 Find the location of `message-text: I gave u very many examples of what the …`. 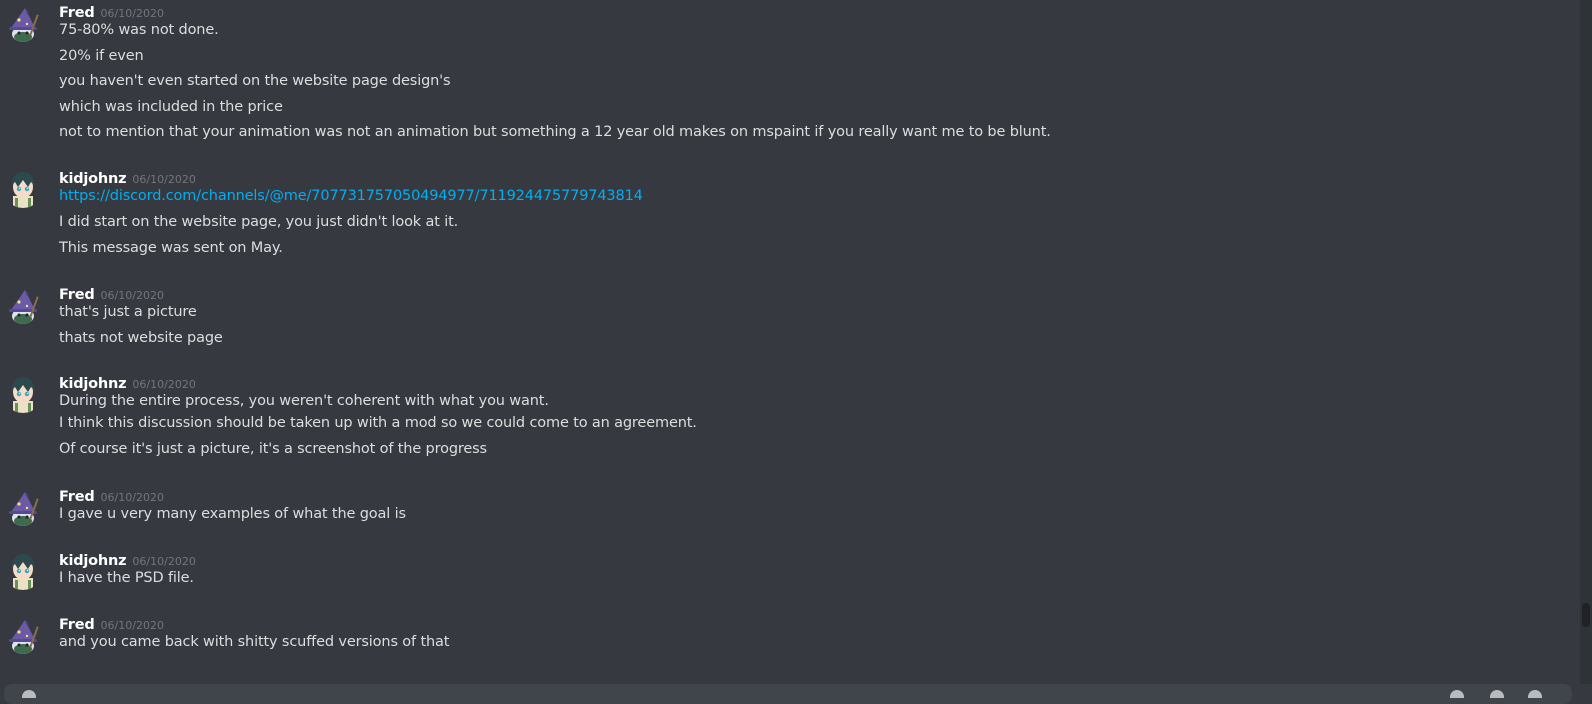

message-text: I gave u very many examples of what the … is located at coordinates (232, 514).